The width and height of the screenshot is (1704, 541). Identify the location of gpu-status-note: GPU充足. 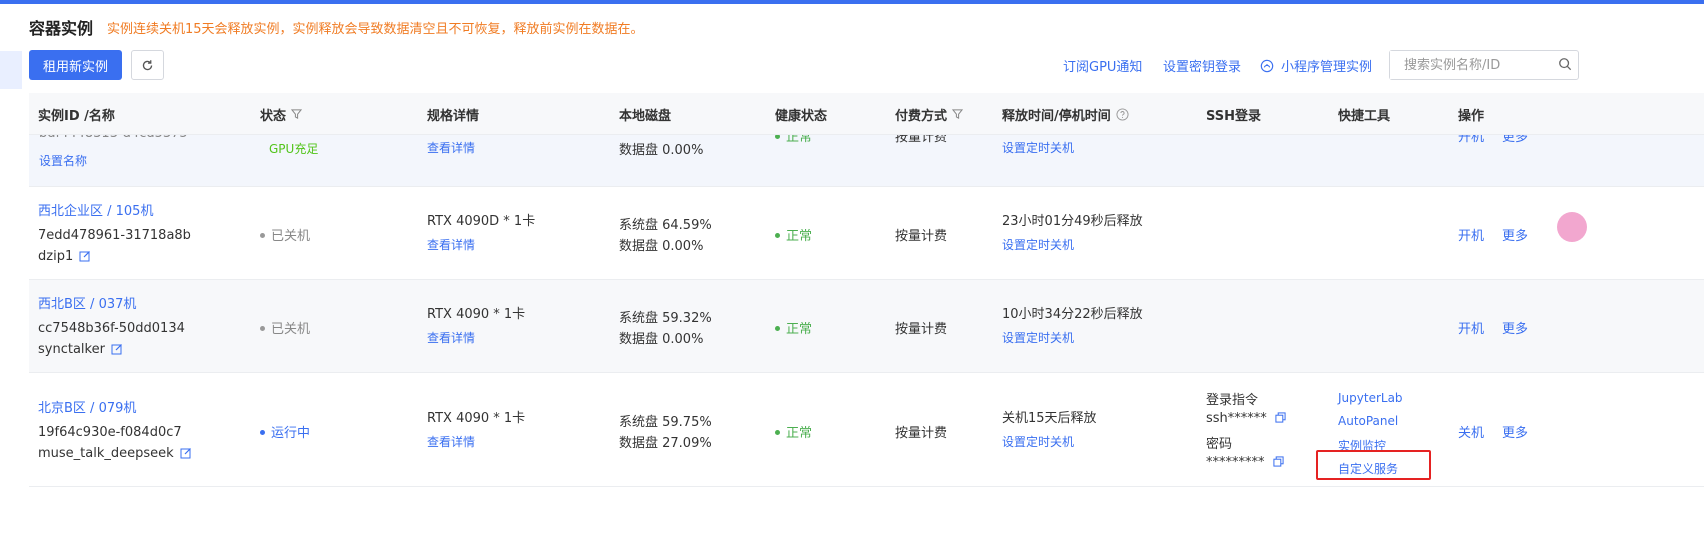
(294, 149).